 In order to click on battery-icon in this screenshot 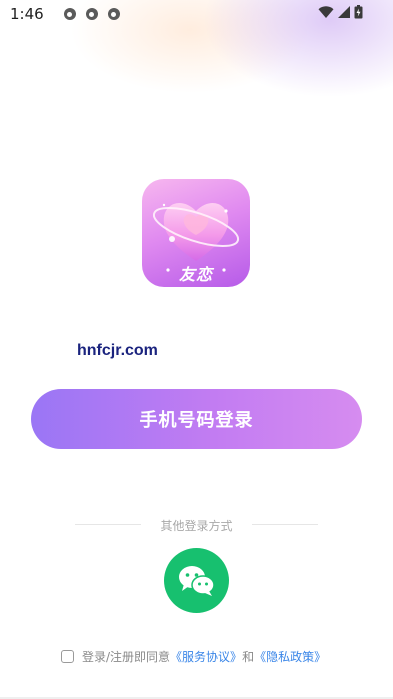, I will do `click(358, 12)`.